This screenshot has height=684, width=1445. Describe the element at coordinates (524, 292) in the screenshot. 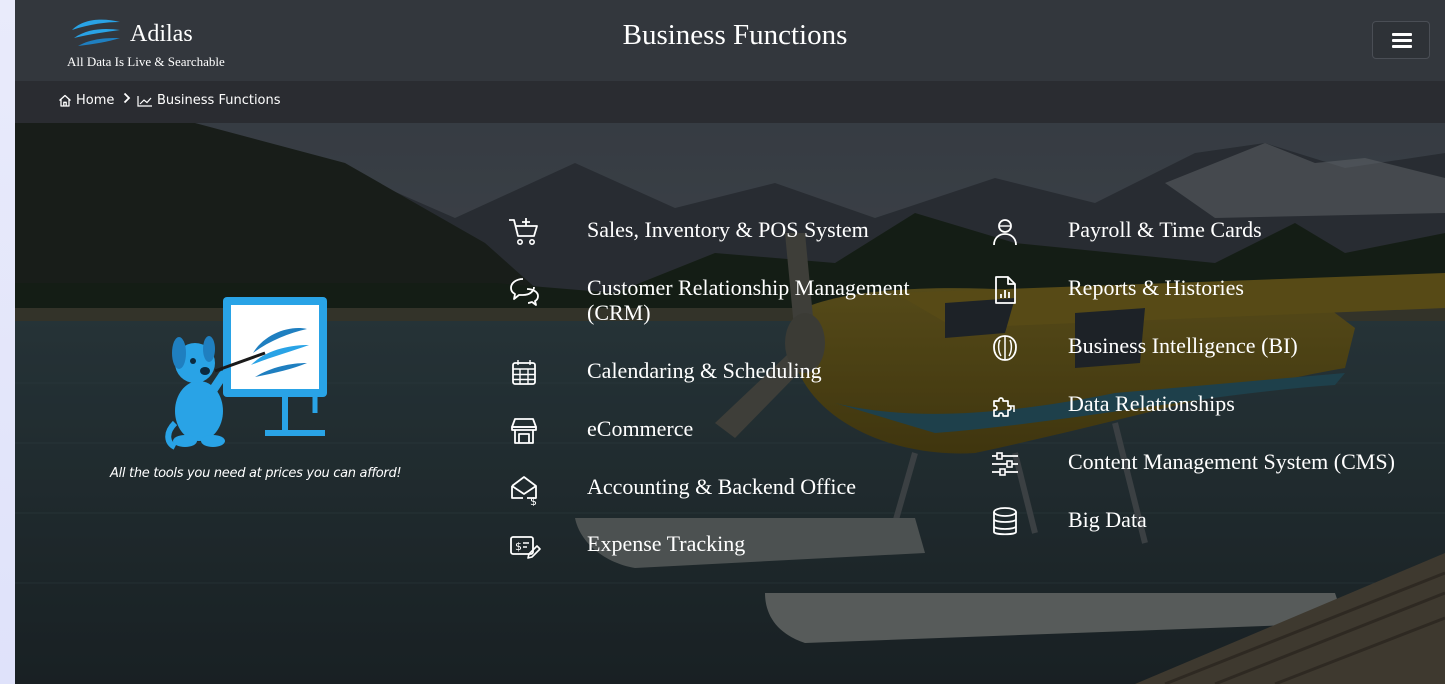

I see `chat-bubbles-icon` at that location.